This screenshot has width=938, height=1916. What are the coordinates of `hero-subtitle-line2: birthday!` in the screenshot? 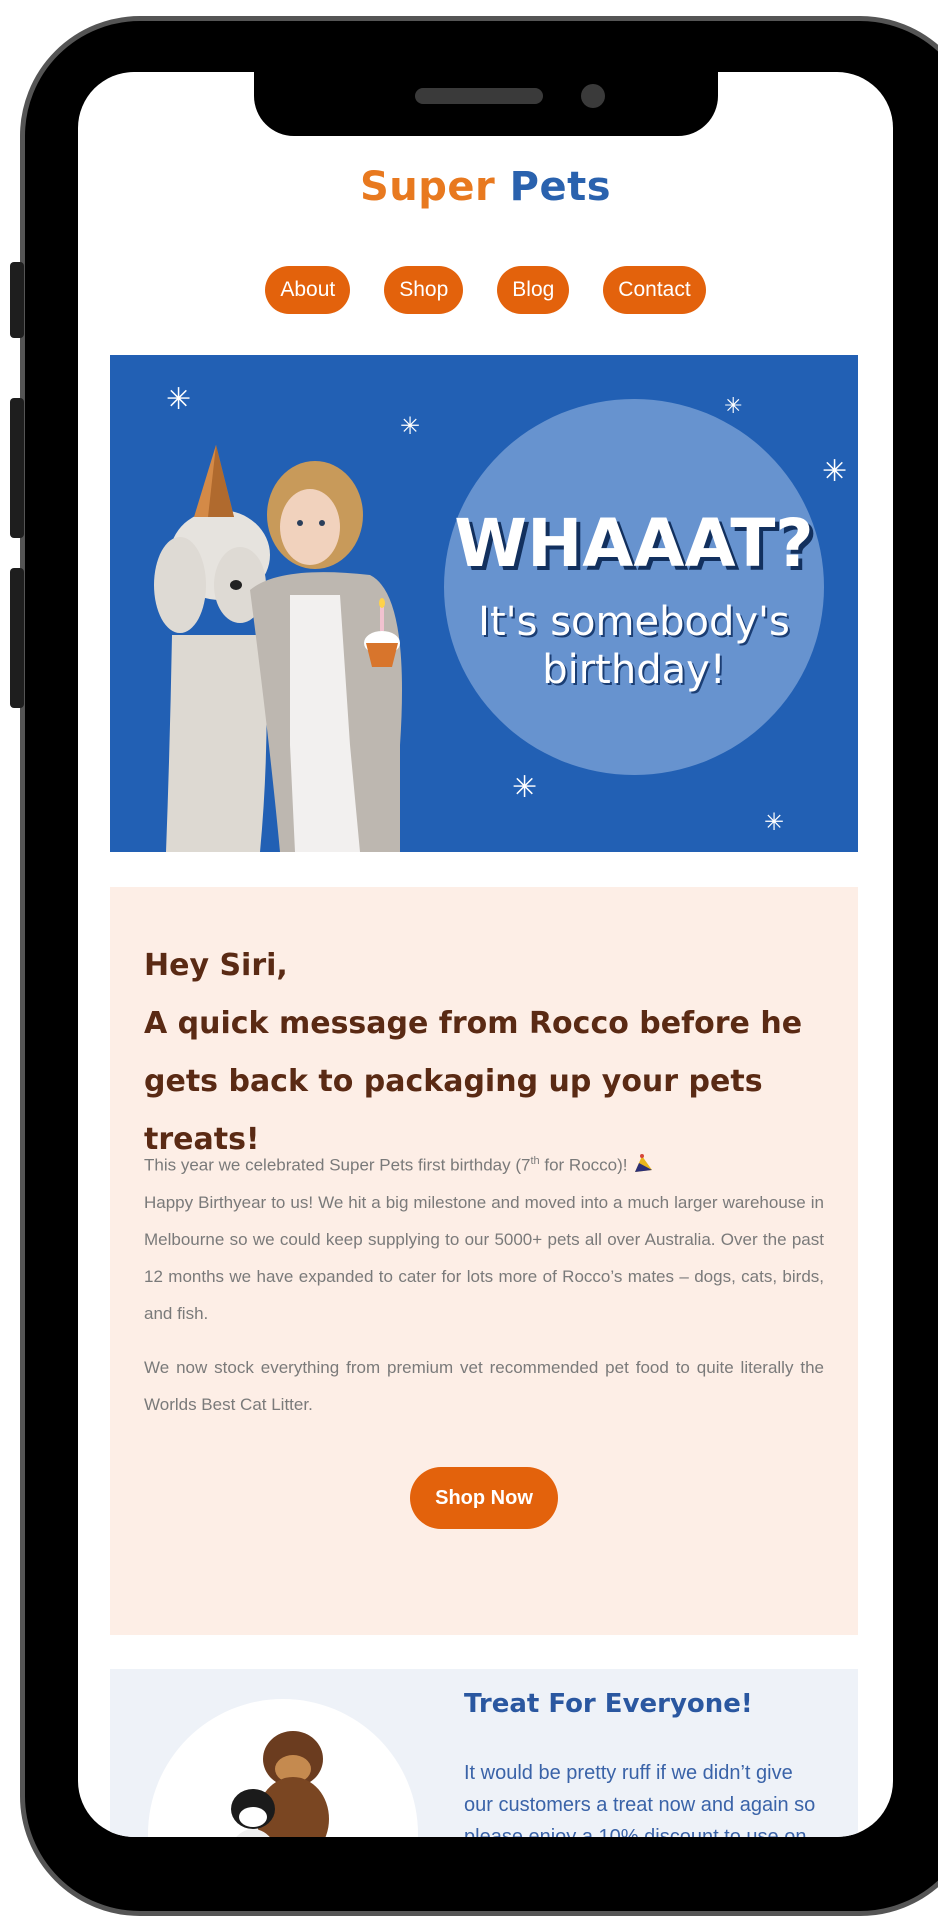 It's located at (634, 670).